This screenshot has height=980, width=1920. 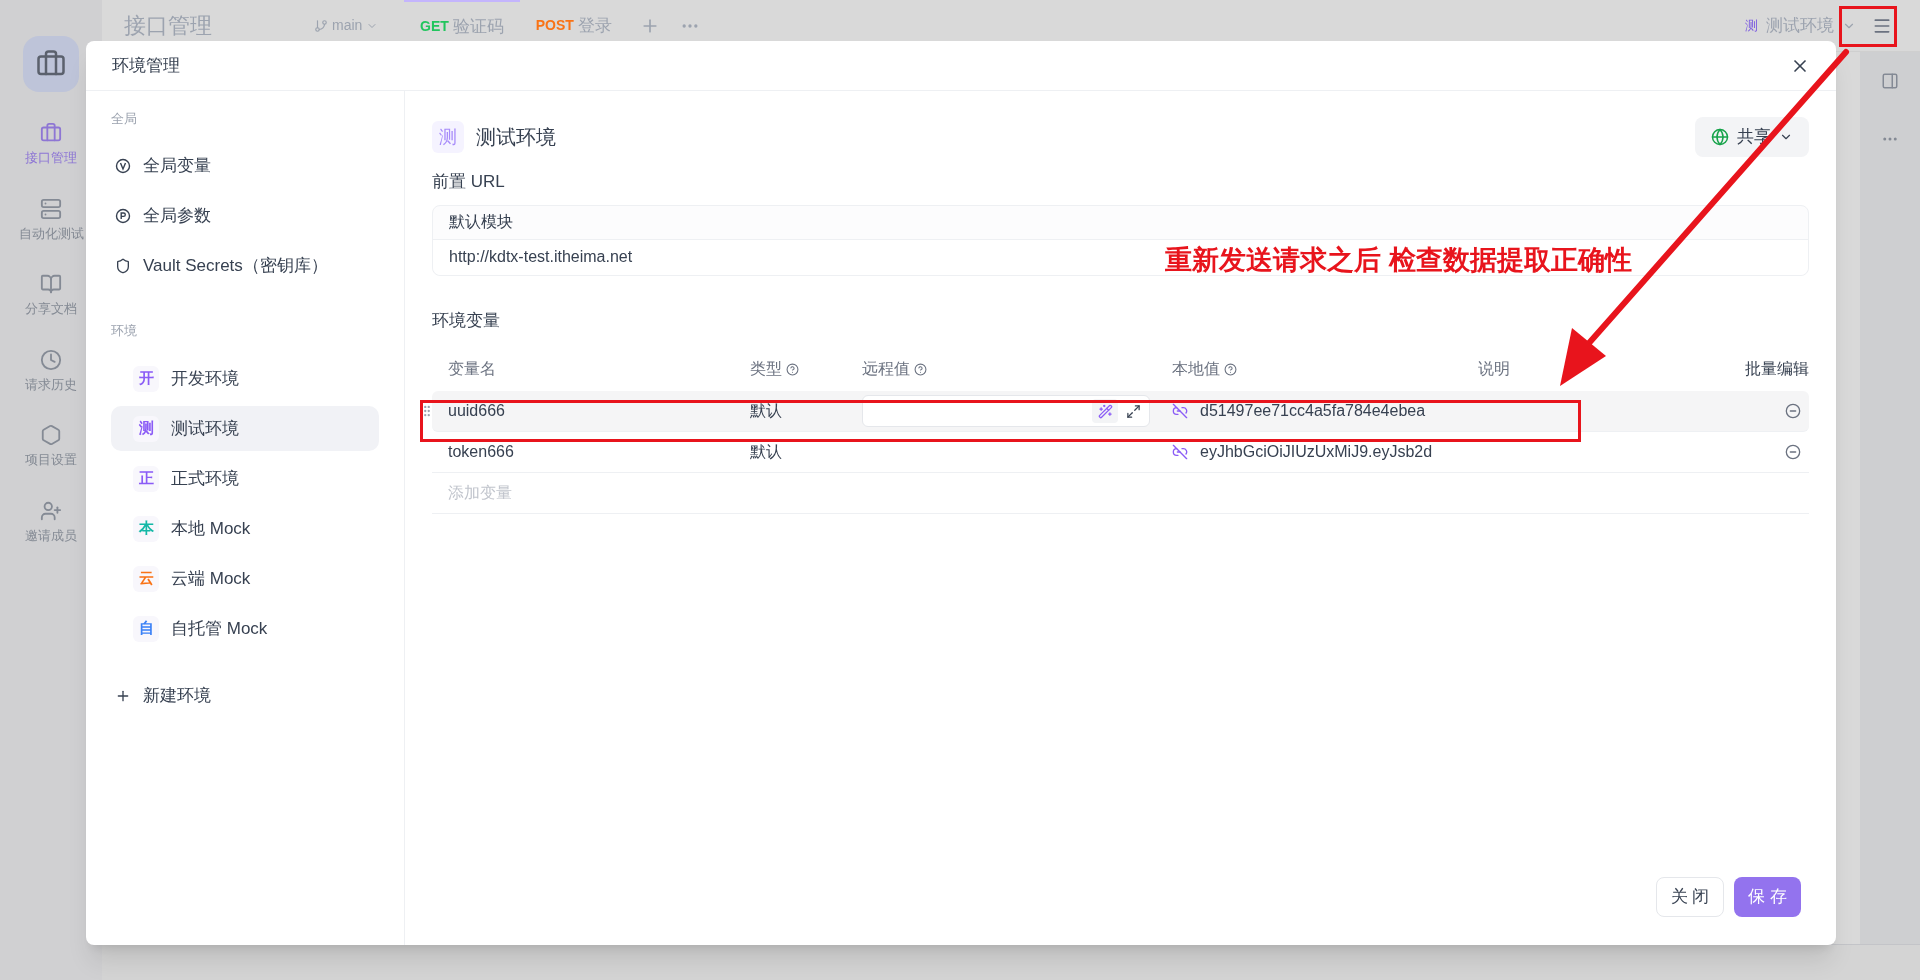 What do you see at coordinates (481, 452) in the screenshot?
I see `variable-name: token666` at bounding box center [481, 452].